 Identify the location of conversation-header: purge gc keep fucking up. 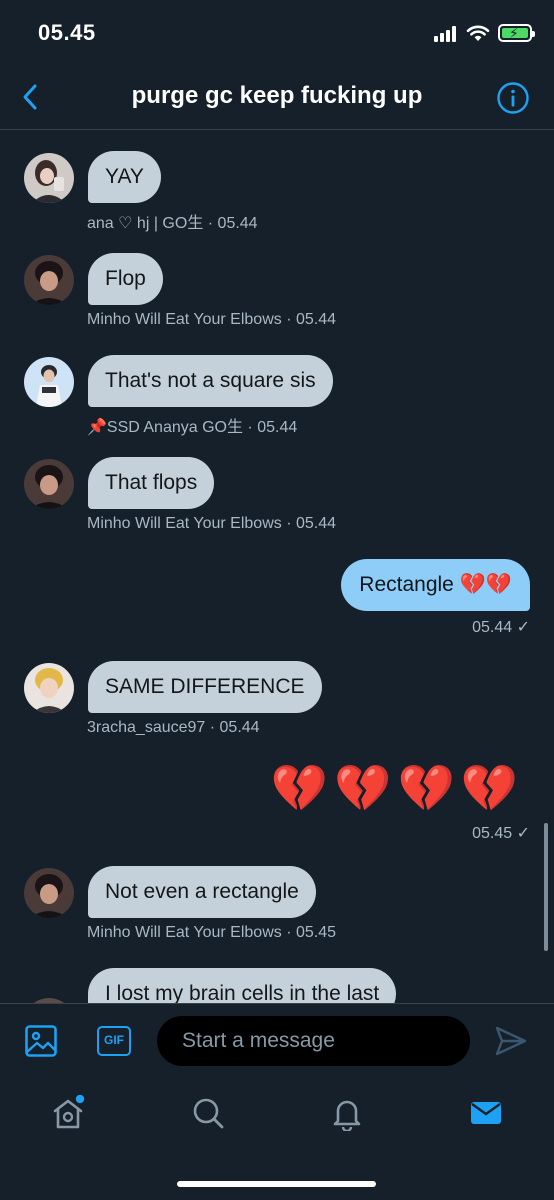
(277, 99).